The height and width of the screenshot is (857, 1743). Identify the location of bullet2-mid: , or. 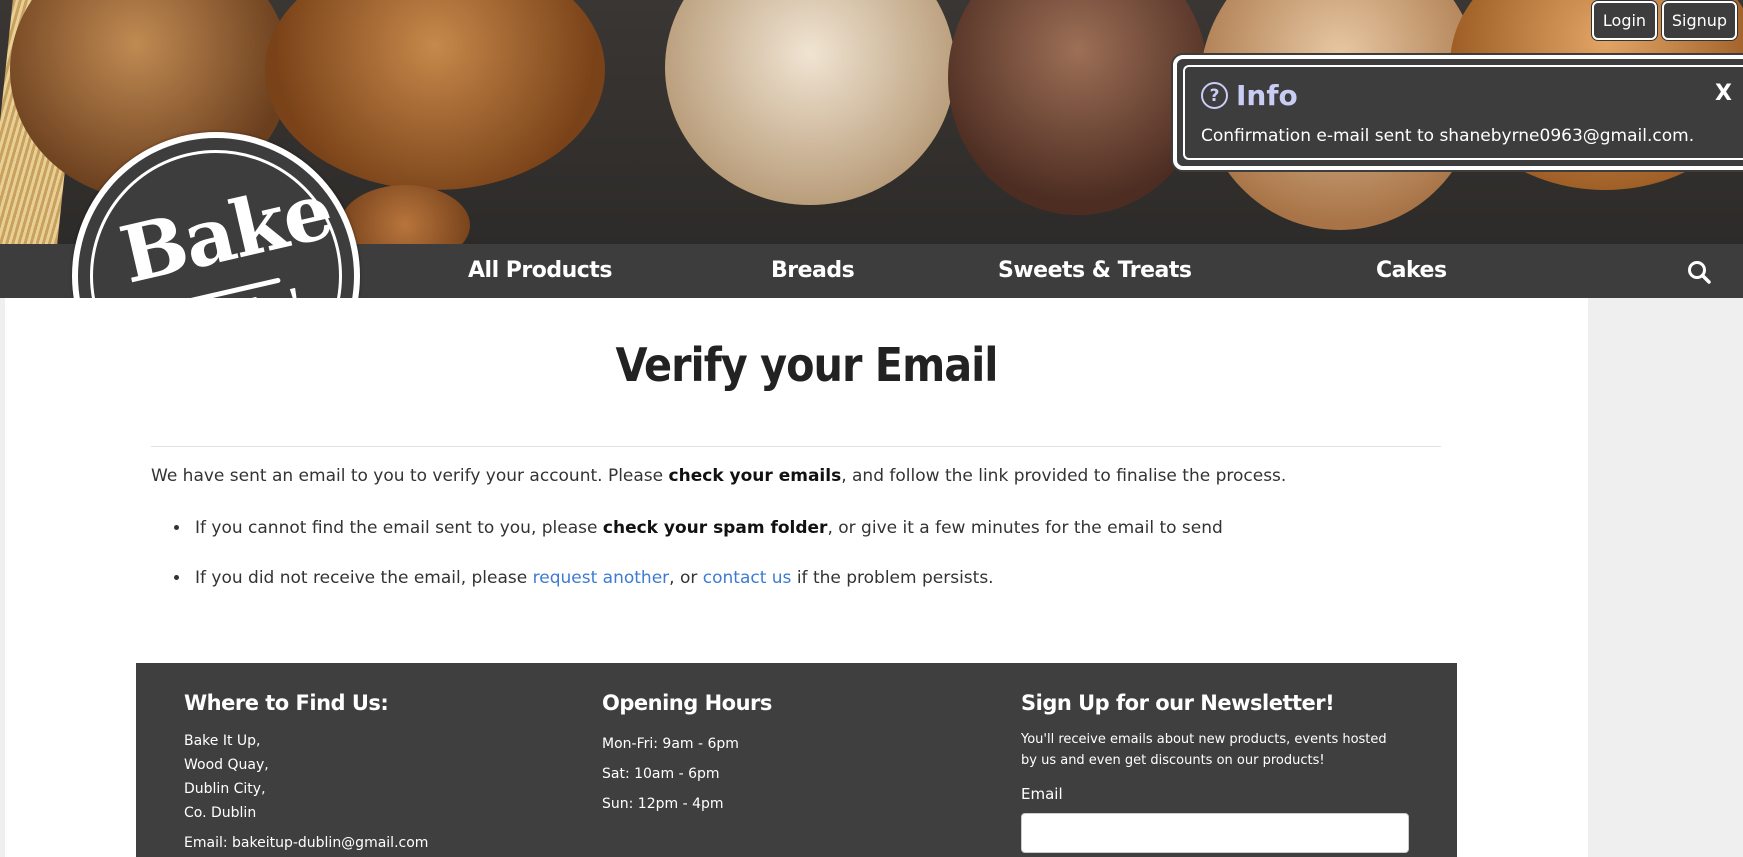
(686, 578).